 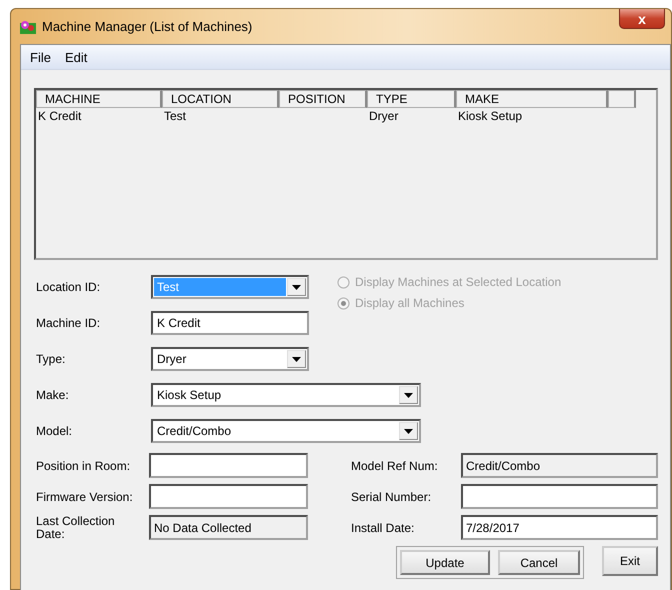 What do you see at coordinates (147, 26) in the screenshot?
I see `window-title: Machine Manager (List of Machines)` at bounding box center [147, 26].